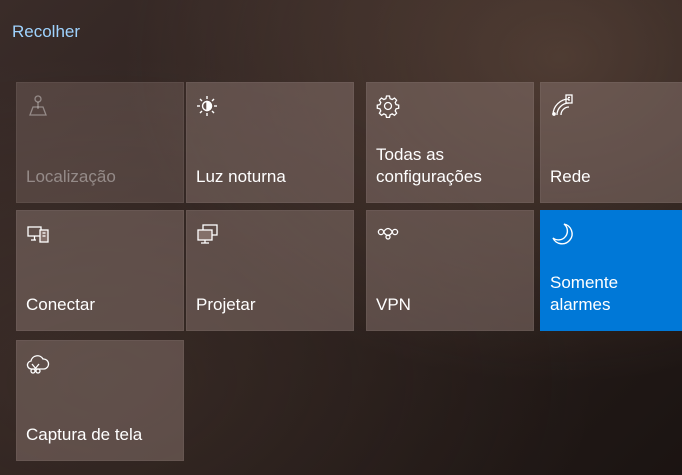 The width and height of the screenshot is (682, 475). Describe the element at coordinates (100, 270) in the screenshot. I see `tile-connect: Conectar` at that location.